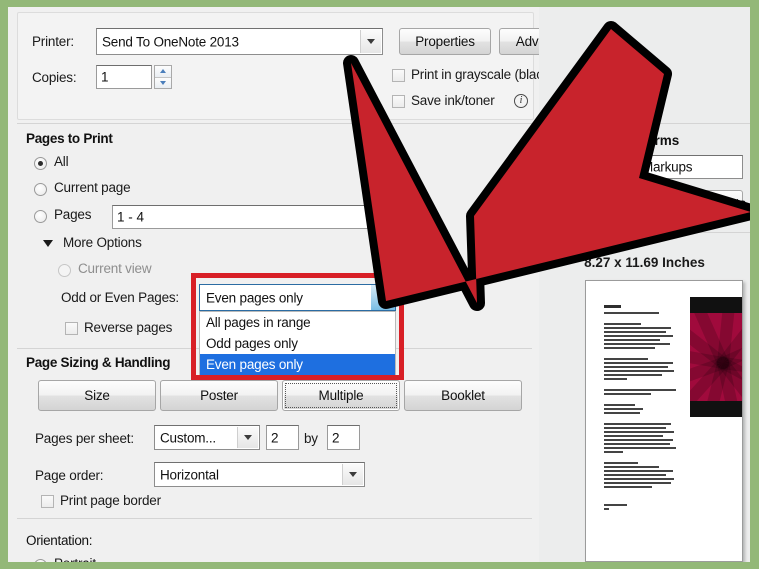 Image resolution: width=759 pixels, height=569 pixels. I want to click on radio-current-view, so click(64, 270).